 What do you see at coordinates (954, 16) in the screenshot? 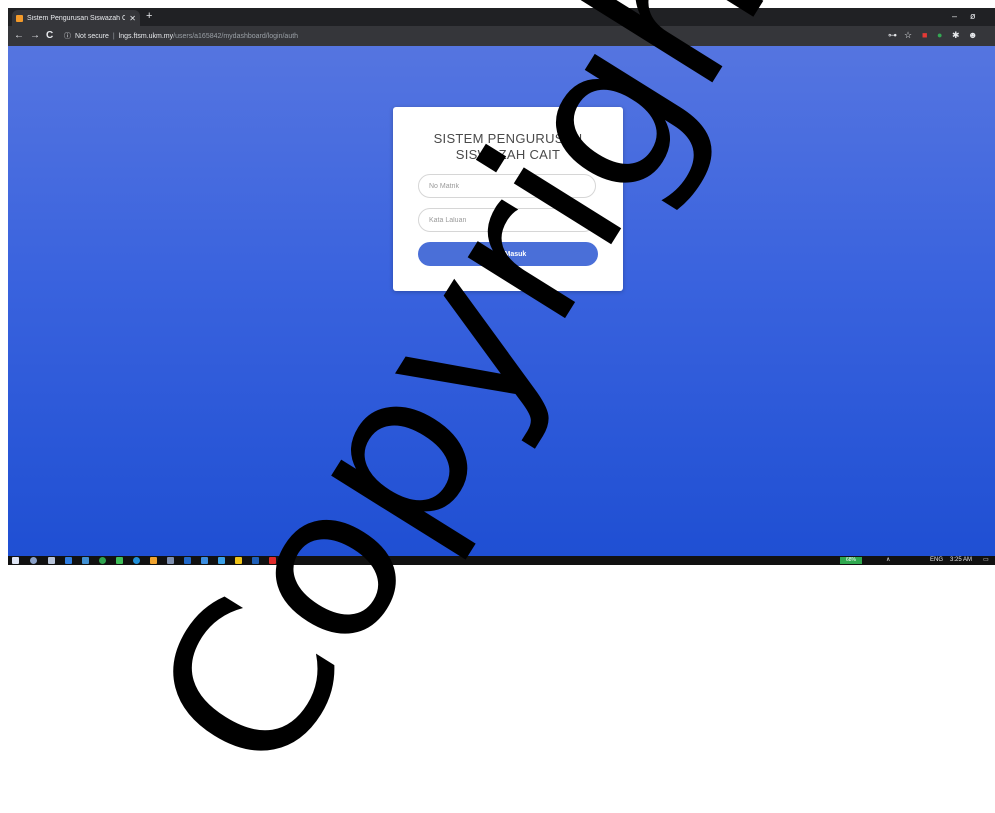
I see `minimize-button: –` at bounding box center [954, 16].